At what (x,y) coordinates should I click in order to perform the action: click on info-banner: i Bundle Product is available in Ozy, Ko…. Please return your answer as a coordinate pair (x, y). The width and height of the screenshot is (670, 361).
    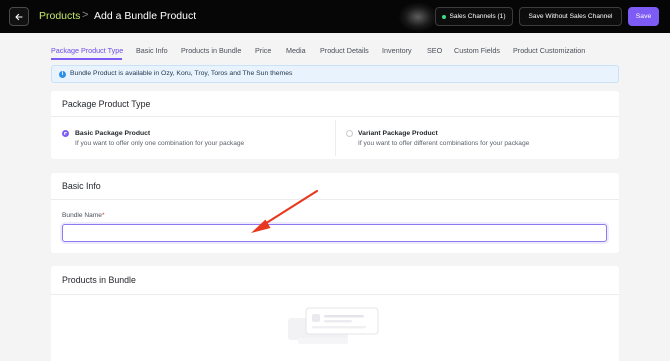
    Looking at the image, I should click on (335, 74).